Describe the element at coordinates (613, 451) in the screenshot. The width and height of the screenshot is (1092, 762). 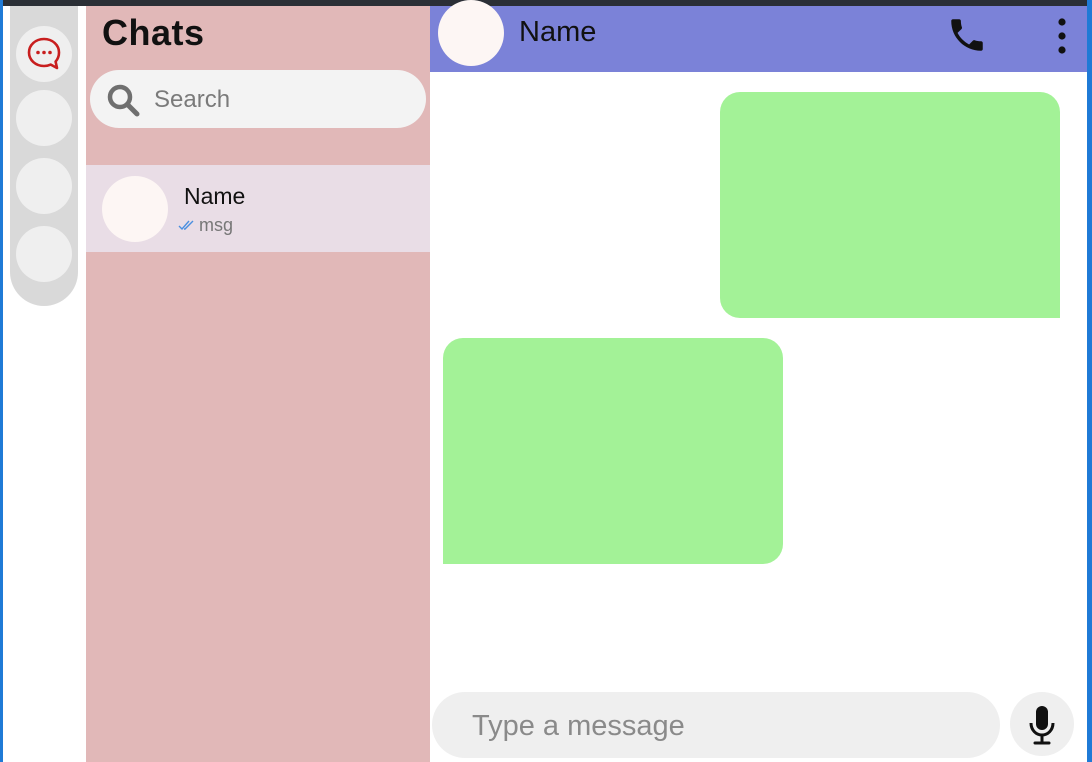
I see `incoming-message-bubble` at that location.